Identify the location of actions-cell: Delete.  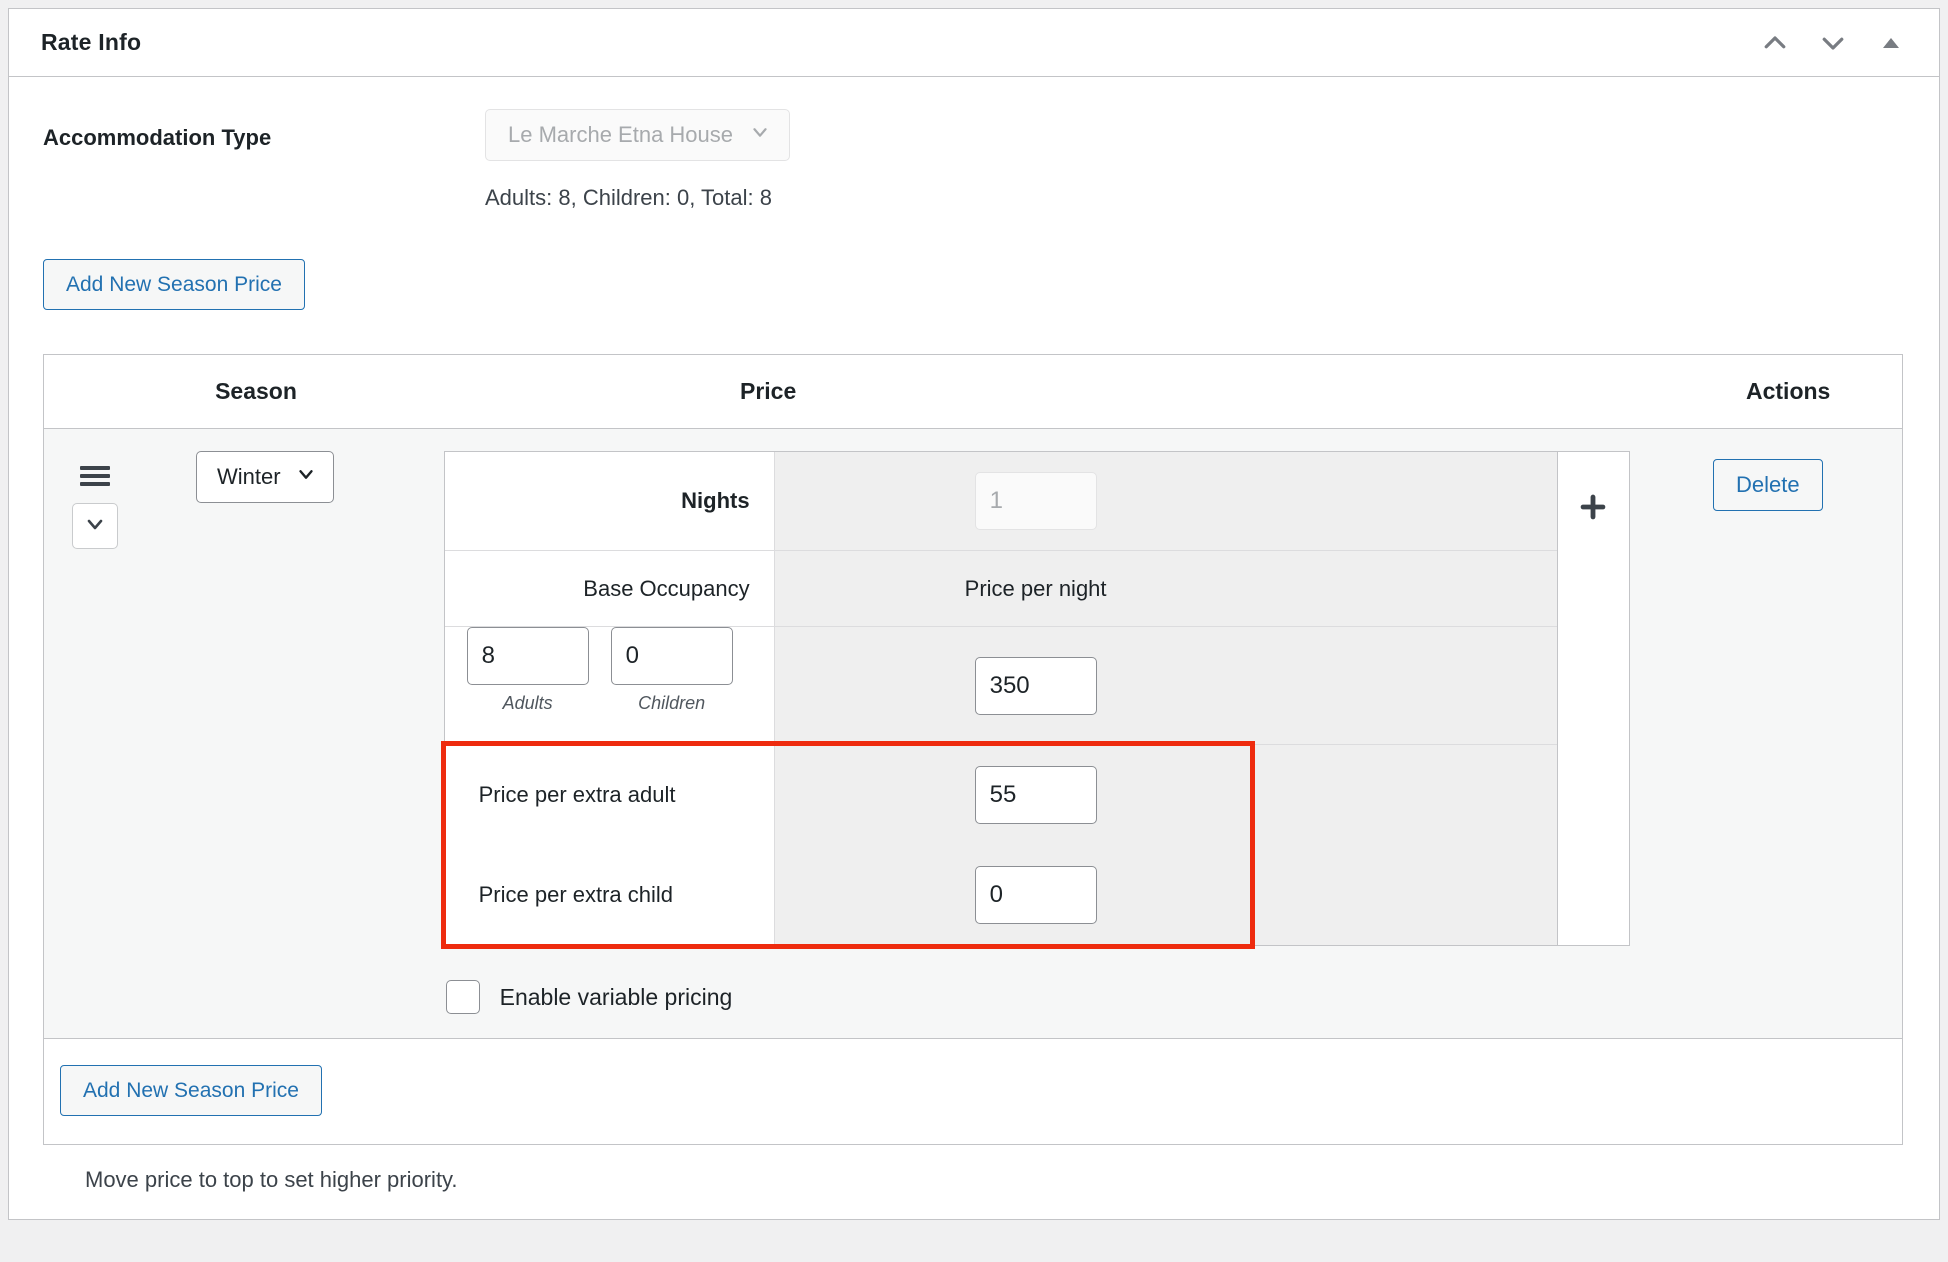
(1768, 481).